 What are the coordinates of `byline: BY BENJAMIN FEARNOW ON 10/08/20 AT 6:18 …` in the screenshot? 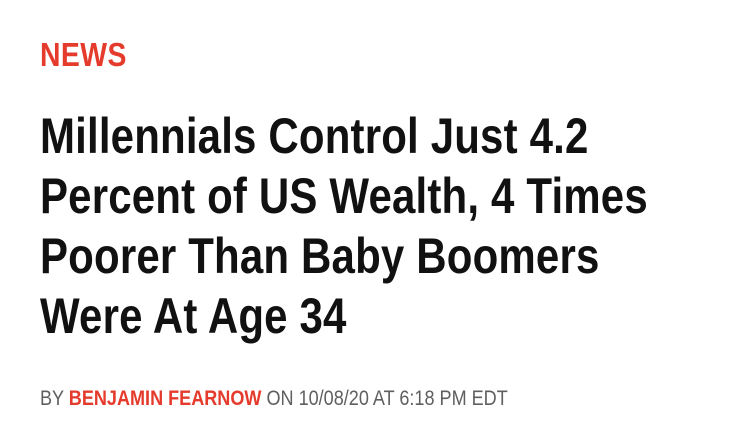 It's located at (332, 399).